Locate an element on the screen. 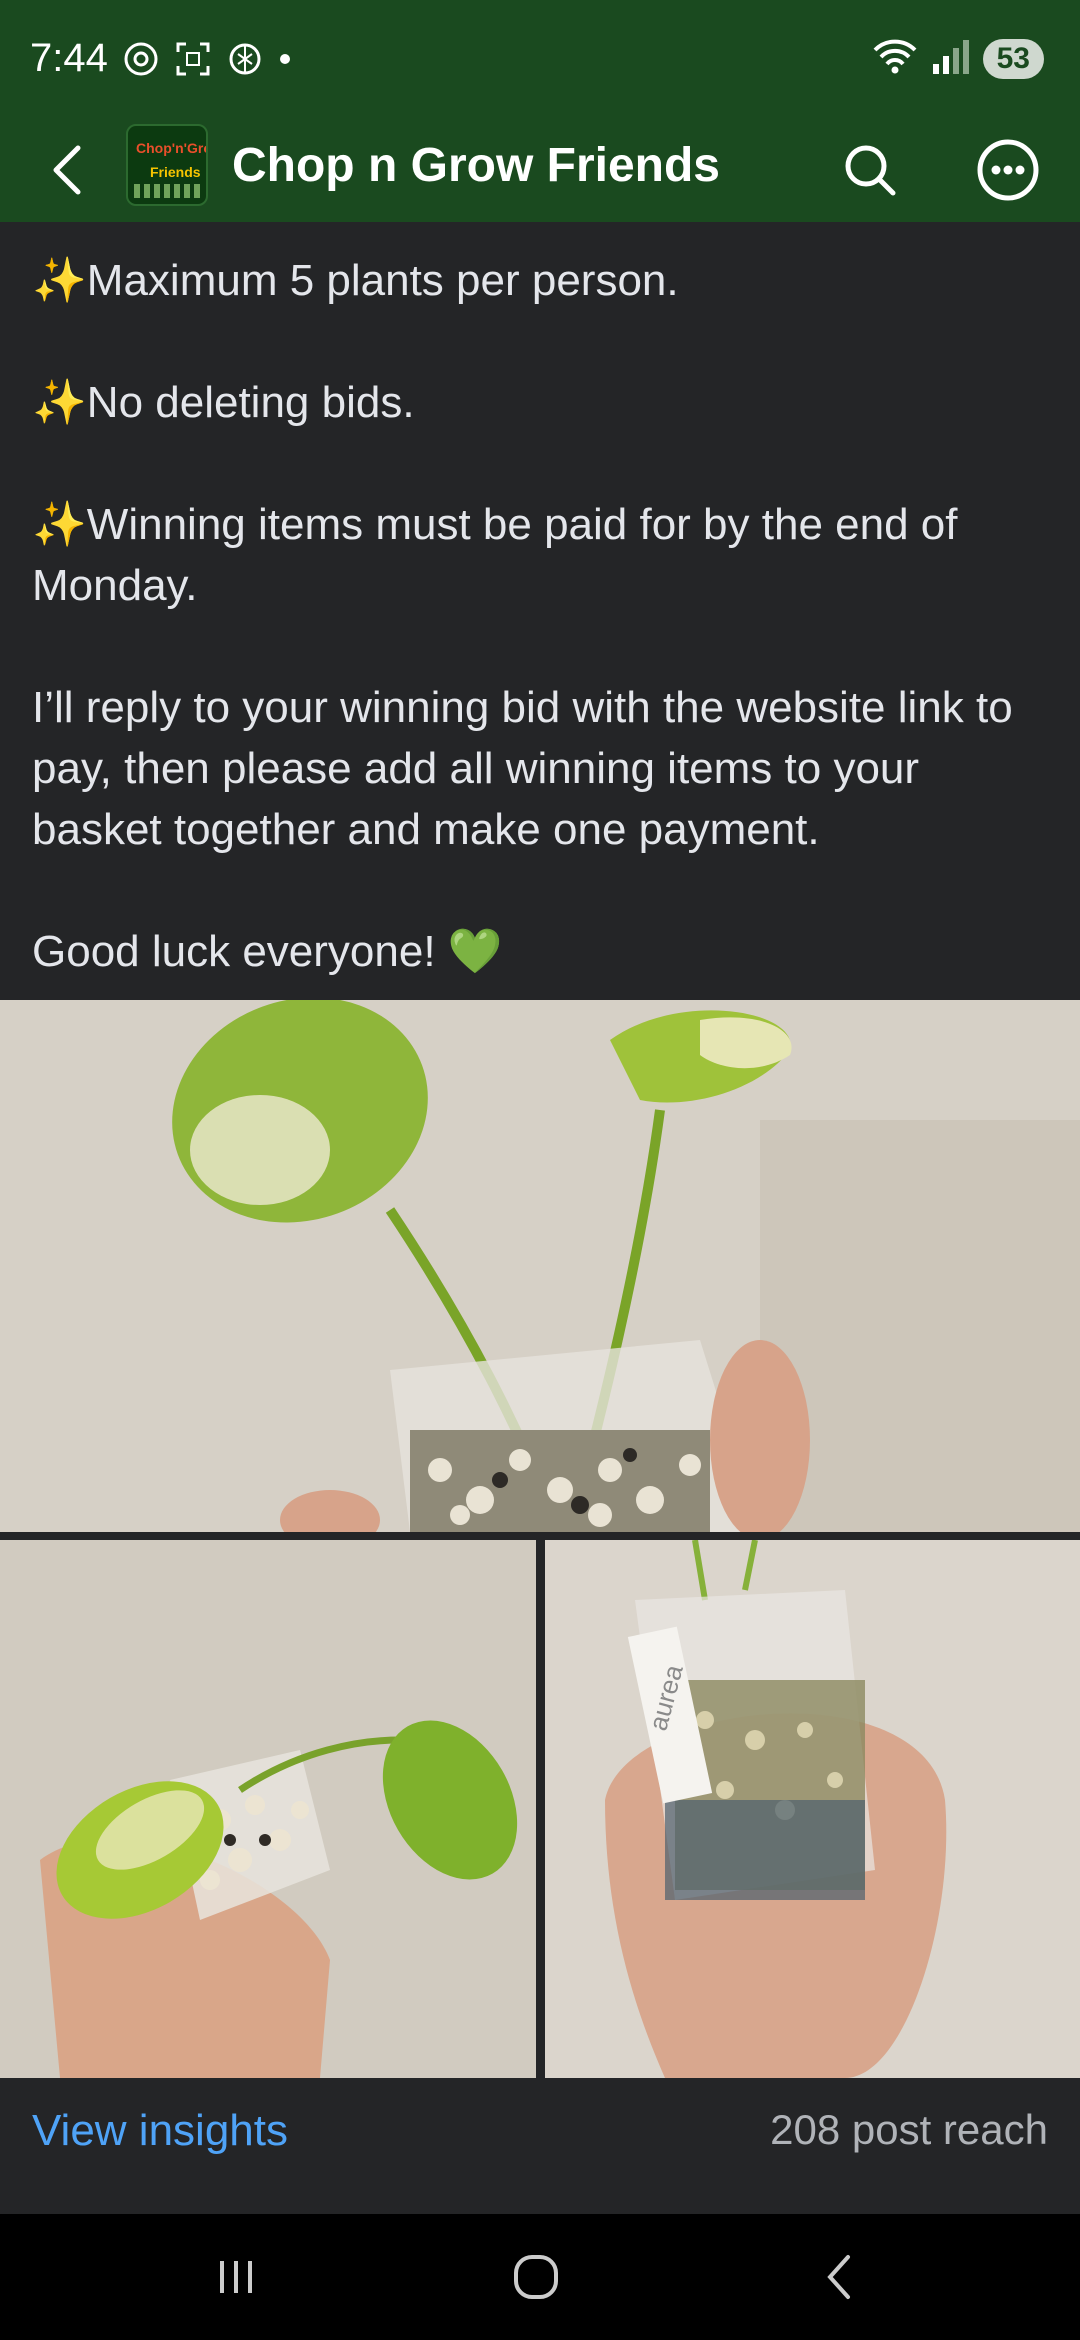  status-icons-left is located at coordinates (207, 61).